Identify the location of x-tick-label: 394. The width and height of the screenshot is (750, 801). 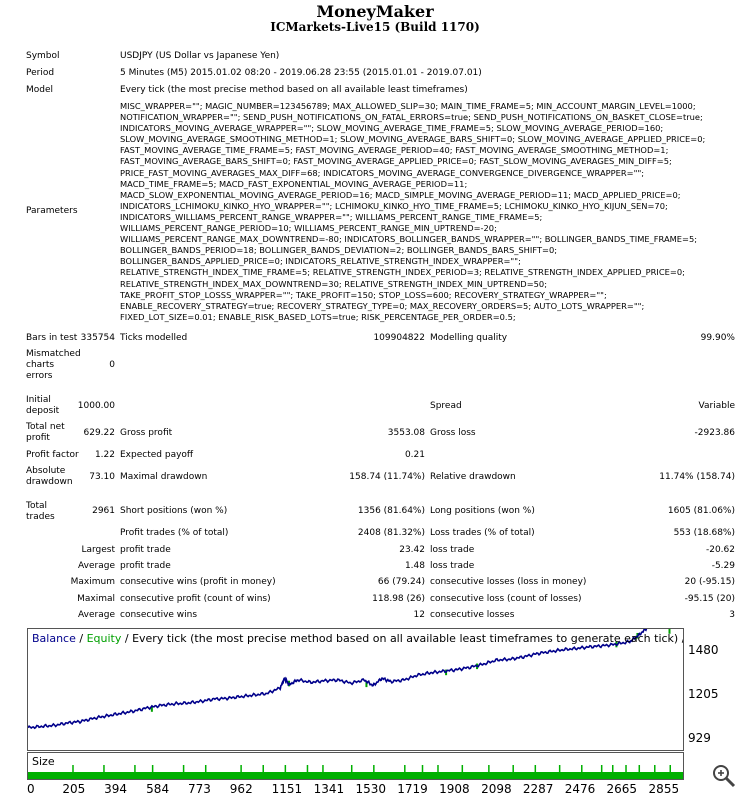
(116, 789).